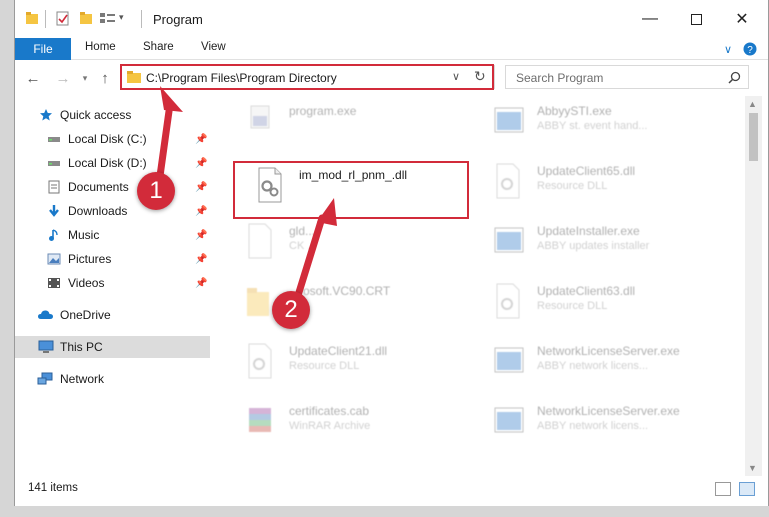 The height and width of the screenshot is (517, 769). I want to click on nav-pictures: Pictures 📌, so click(112, 259).